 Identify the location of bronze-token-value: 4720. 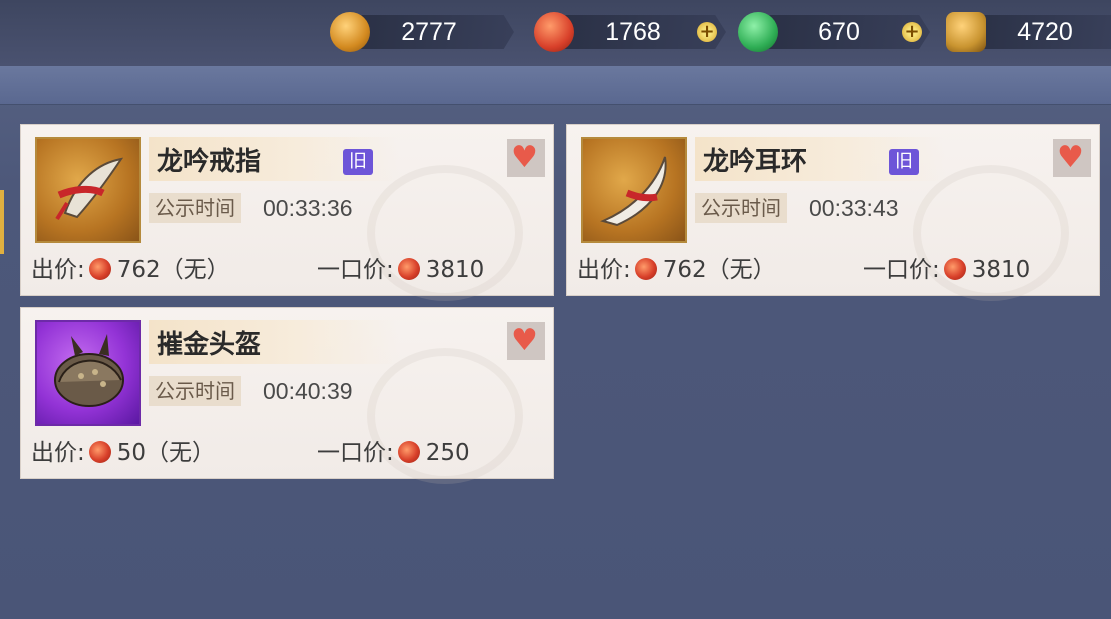
(1045, 32).